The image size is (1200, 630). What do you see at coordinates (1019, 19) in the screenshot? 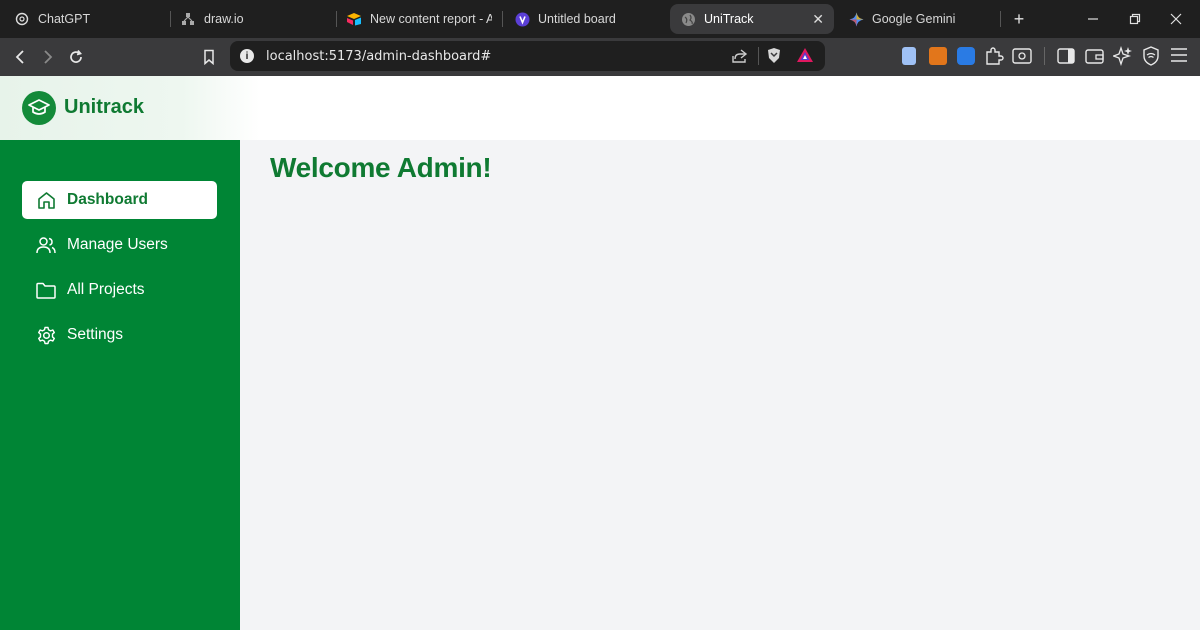
I see `new-tab-button: +` at bounding box center [1019, 19].